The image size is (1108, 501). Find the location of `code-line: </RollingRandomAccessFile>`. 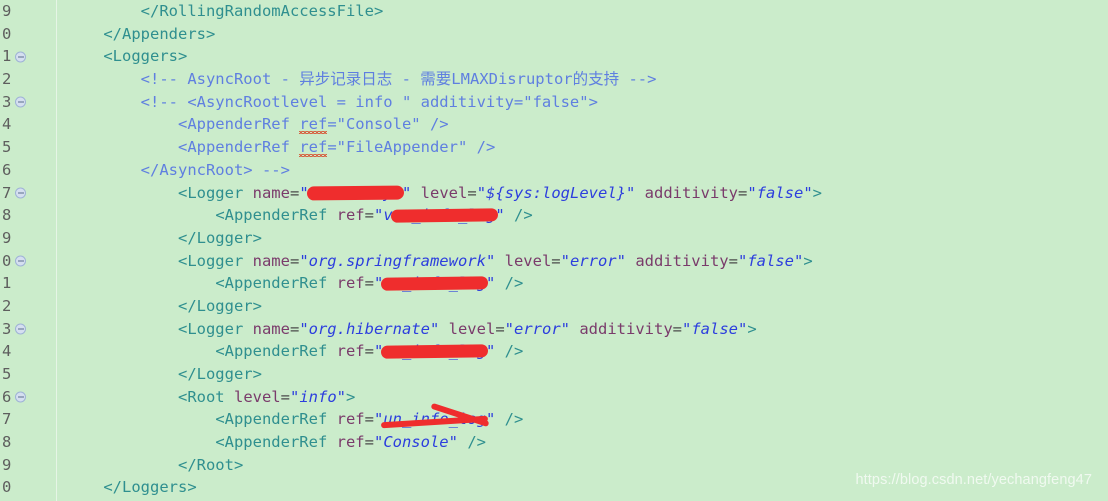

code-line: </RollingRandomAccessFile> is located at coordinates (582, 11).